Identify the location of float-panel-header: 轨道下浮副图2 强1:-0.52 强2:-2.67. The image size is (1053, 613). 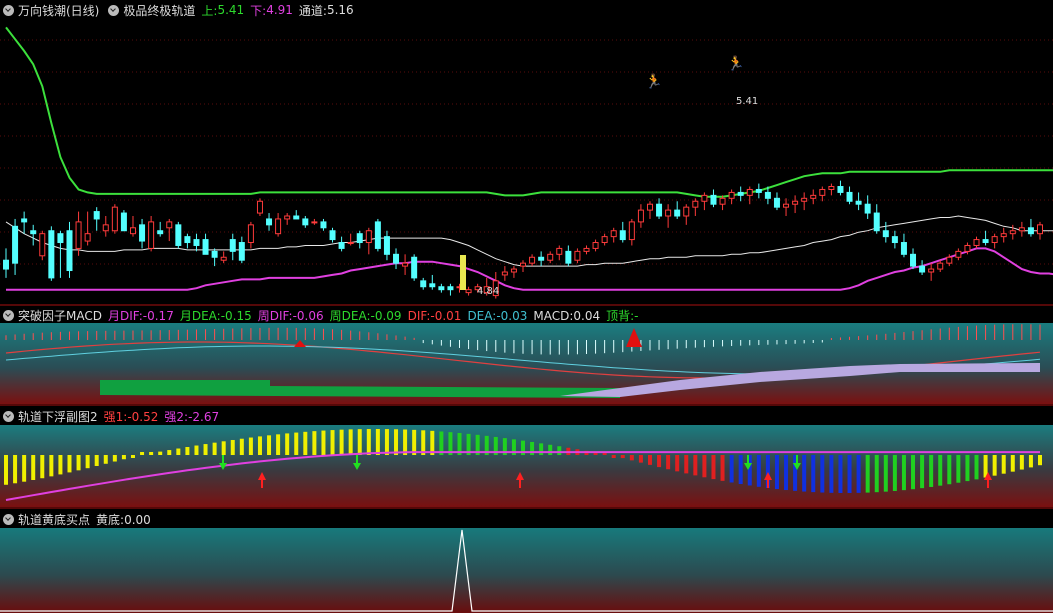
(526, 416).